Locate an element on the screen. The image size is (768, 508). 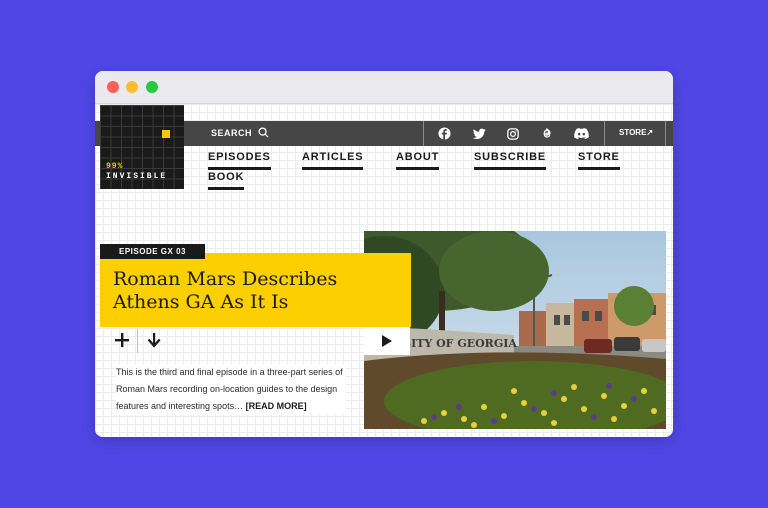
headline-box: Roman Mars Describes Athens GA As It Is is located at coordinates (255, 290).